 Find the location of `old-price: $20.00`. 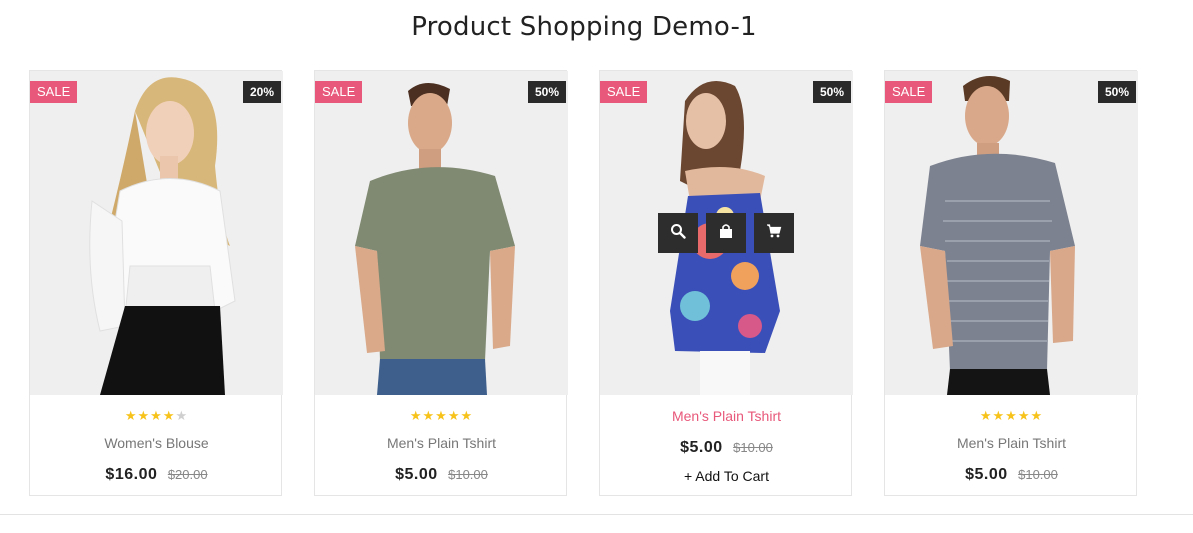

old-price: $20.00 is located at coordinates (187, 474).